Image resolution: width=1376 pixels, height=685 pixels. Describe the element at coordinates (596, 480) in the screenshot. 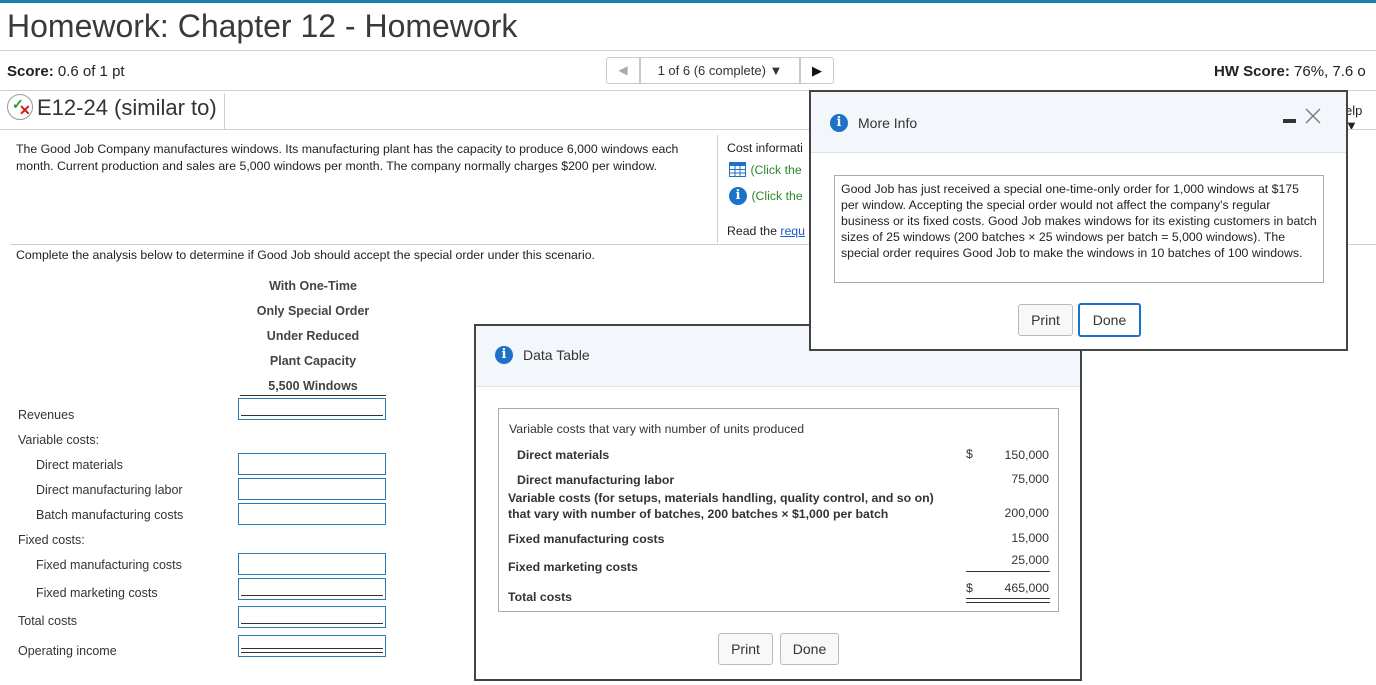

I see `table-label: Direct manufacturing labor` at that location.